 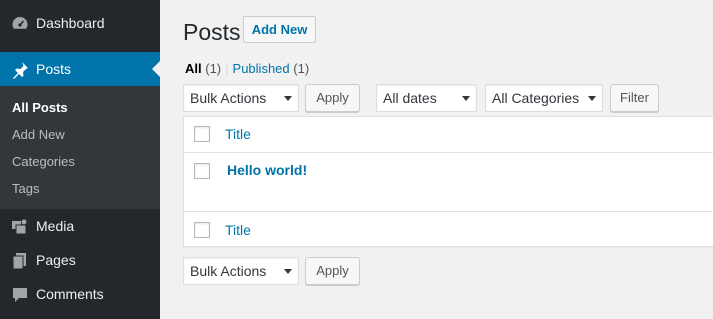 I want to click on categories-value: All Categories, so click(x=536, y=98).